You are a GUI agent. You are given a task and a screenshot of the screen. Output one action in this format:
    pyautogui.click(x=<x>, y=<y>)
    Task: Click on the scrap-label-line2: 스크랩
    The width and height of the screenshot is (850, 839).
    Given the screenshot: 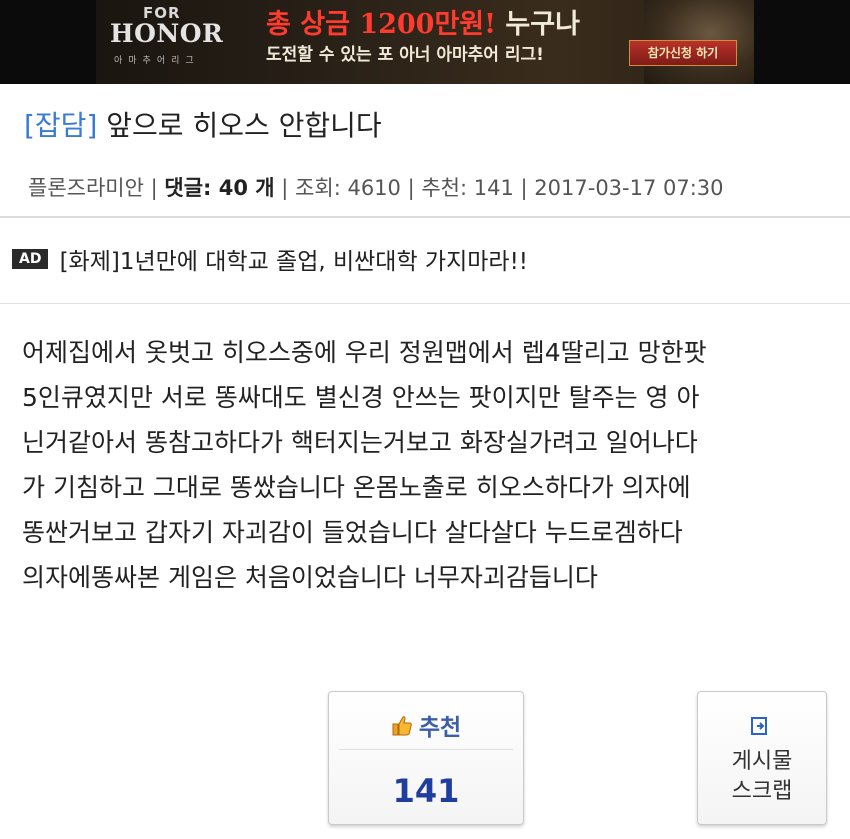 What is the action you would take?
    pyautogui.click(x=762, y=791)
    